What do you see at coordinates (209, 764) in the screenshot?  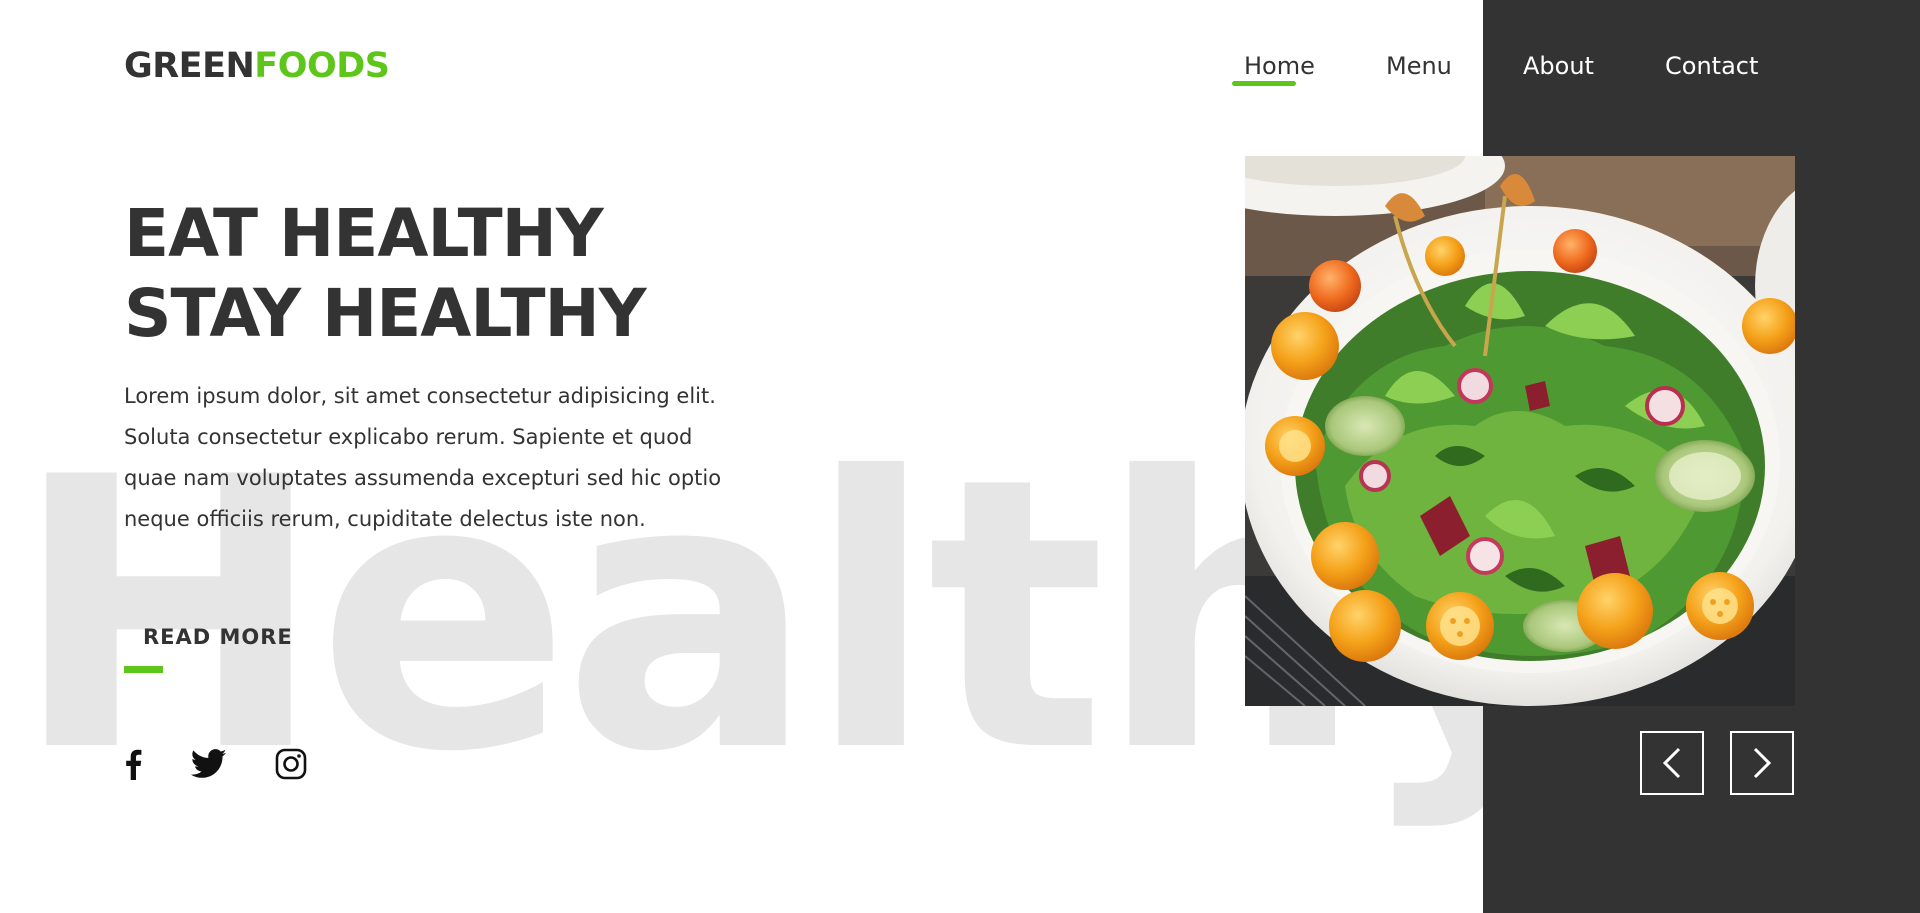 I see `twitter-icon` at bounding box center [209, 764].